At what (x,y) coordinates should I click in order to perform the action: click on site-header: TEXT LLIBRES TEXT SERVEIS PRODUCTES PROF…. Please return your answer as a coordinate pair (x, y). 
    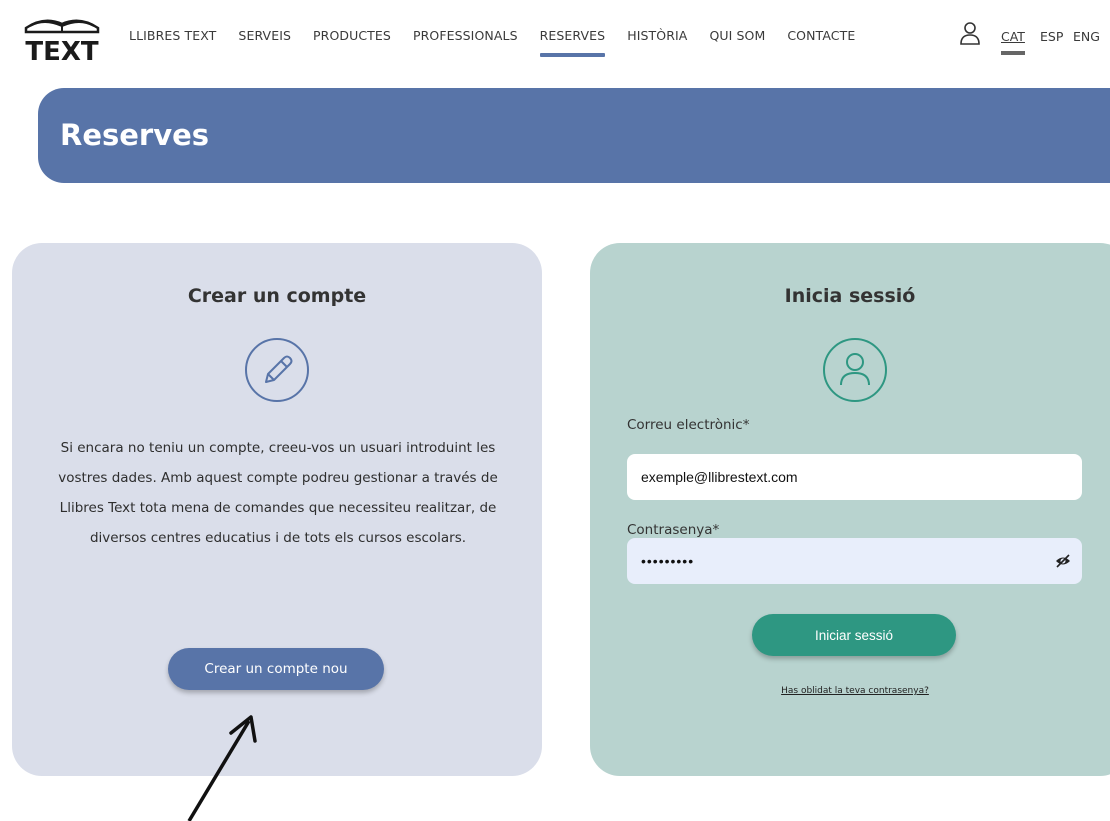
    Looking at the image, I should click on (555, 36).